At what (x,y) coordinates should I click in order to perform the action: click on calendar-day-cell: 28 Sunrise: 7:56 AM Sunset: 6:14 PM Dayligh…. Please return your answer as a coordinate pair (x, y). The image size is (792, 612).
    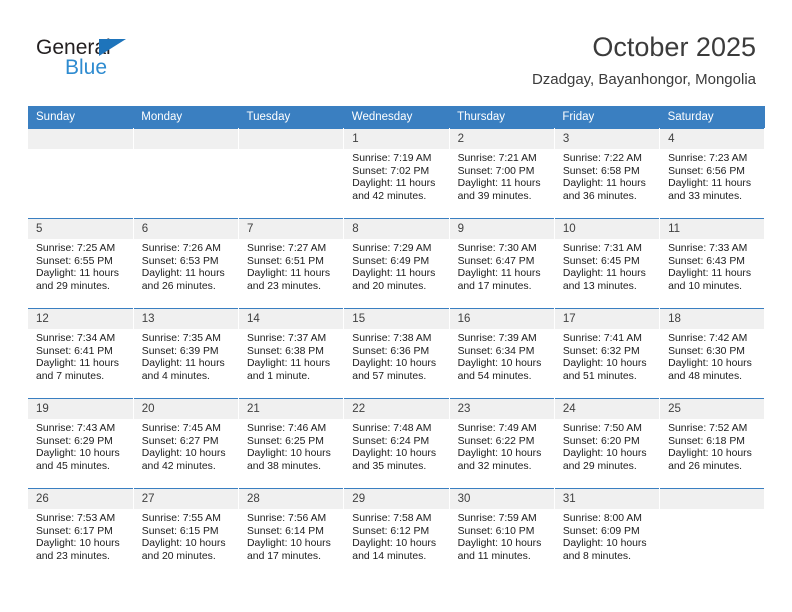
    Looking at the image, I should click on (291, 533).